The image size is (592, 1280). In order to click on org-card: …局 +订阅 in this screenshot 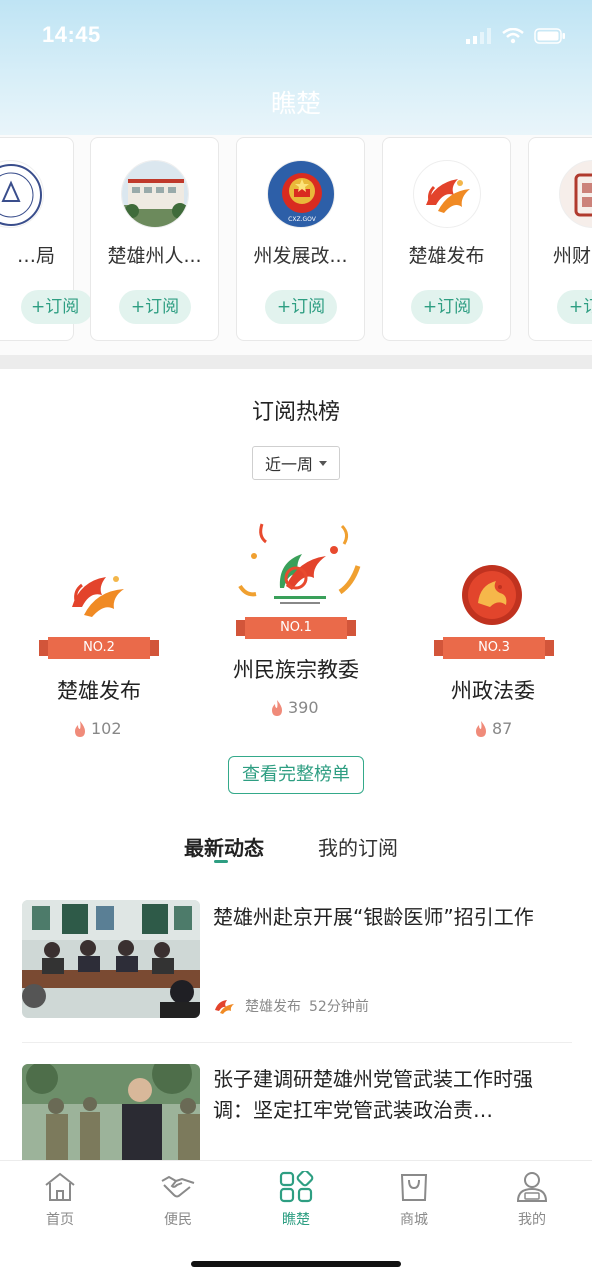, I will do `click(46, 239)`.